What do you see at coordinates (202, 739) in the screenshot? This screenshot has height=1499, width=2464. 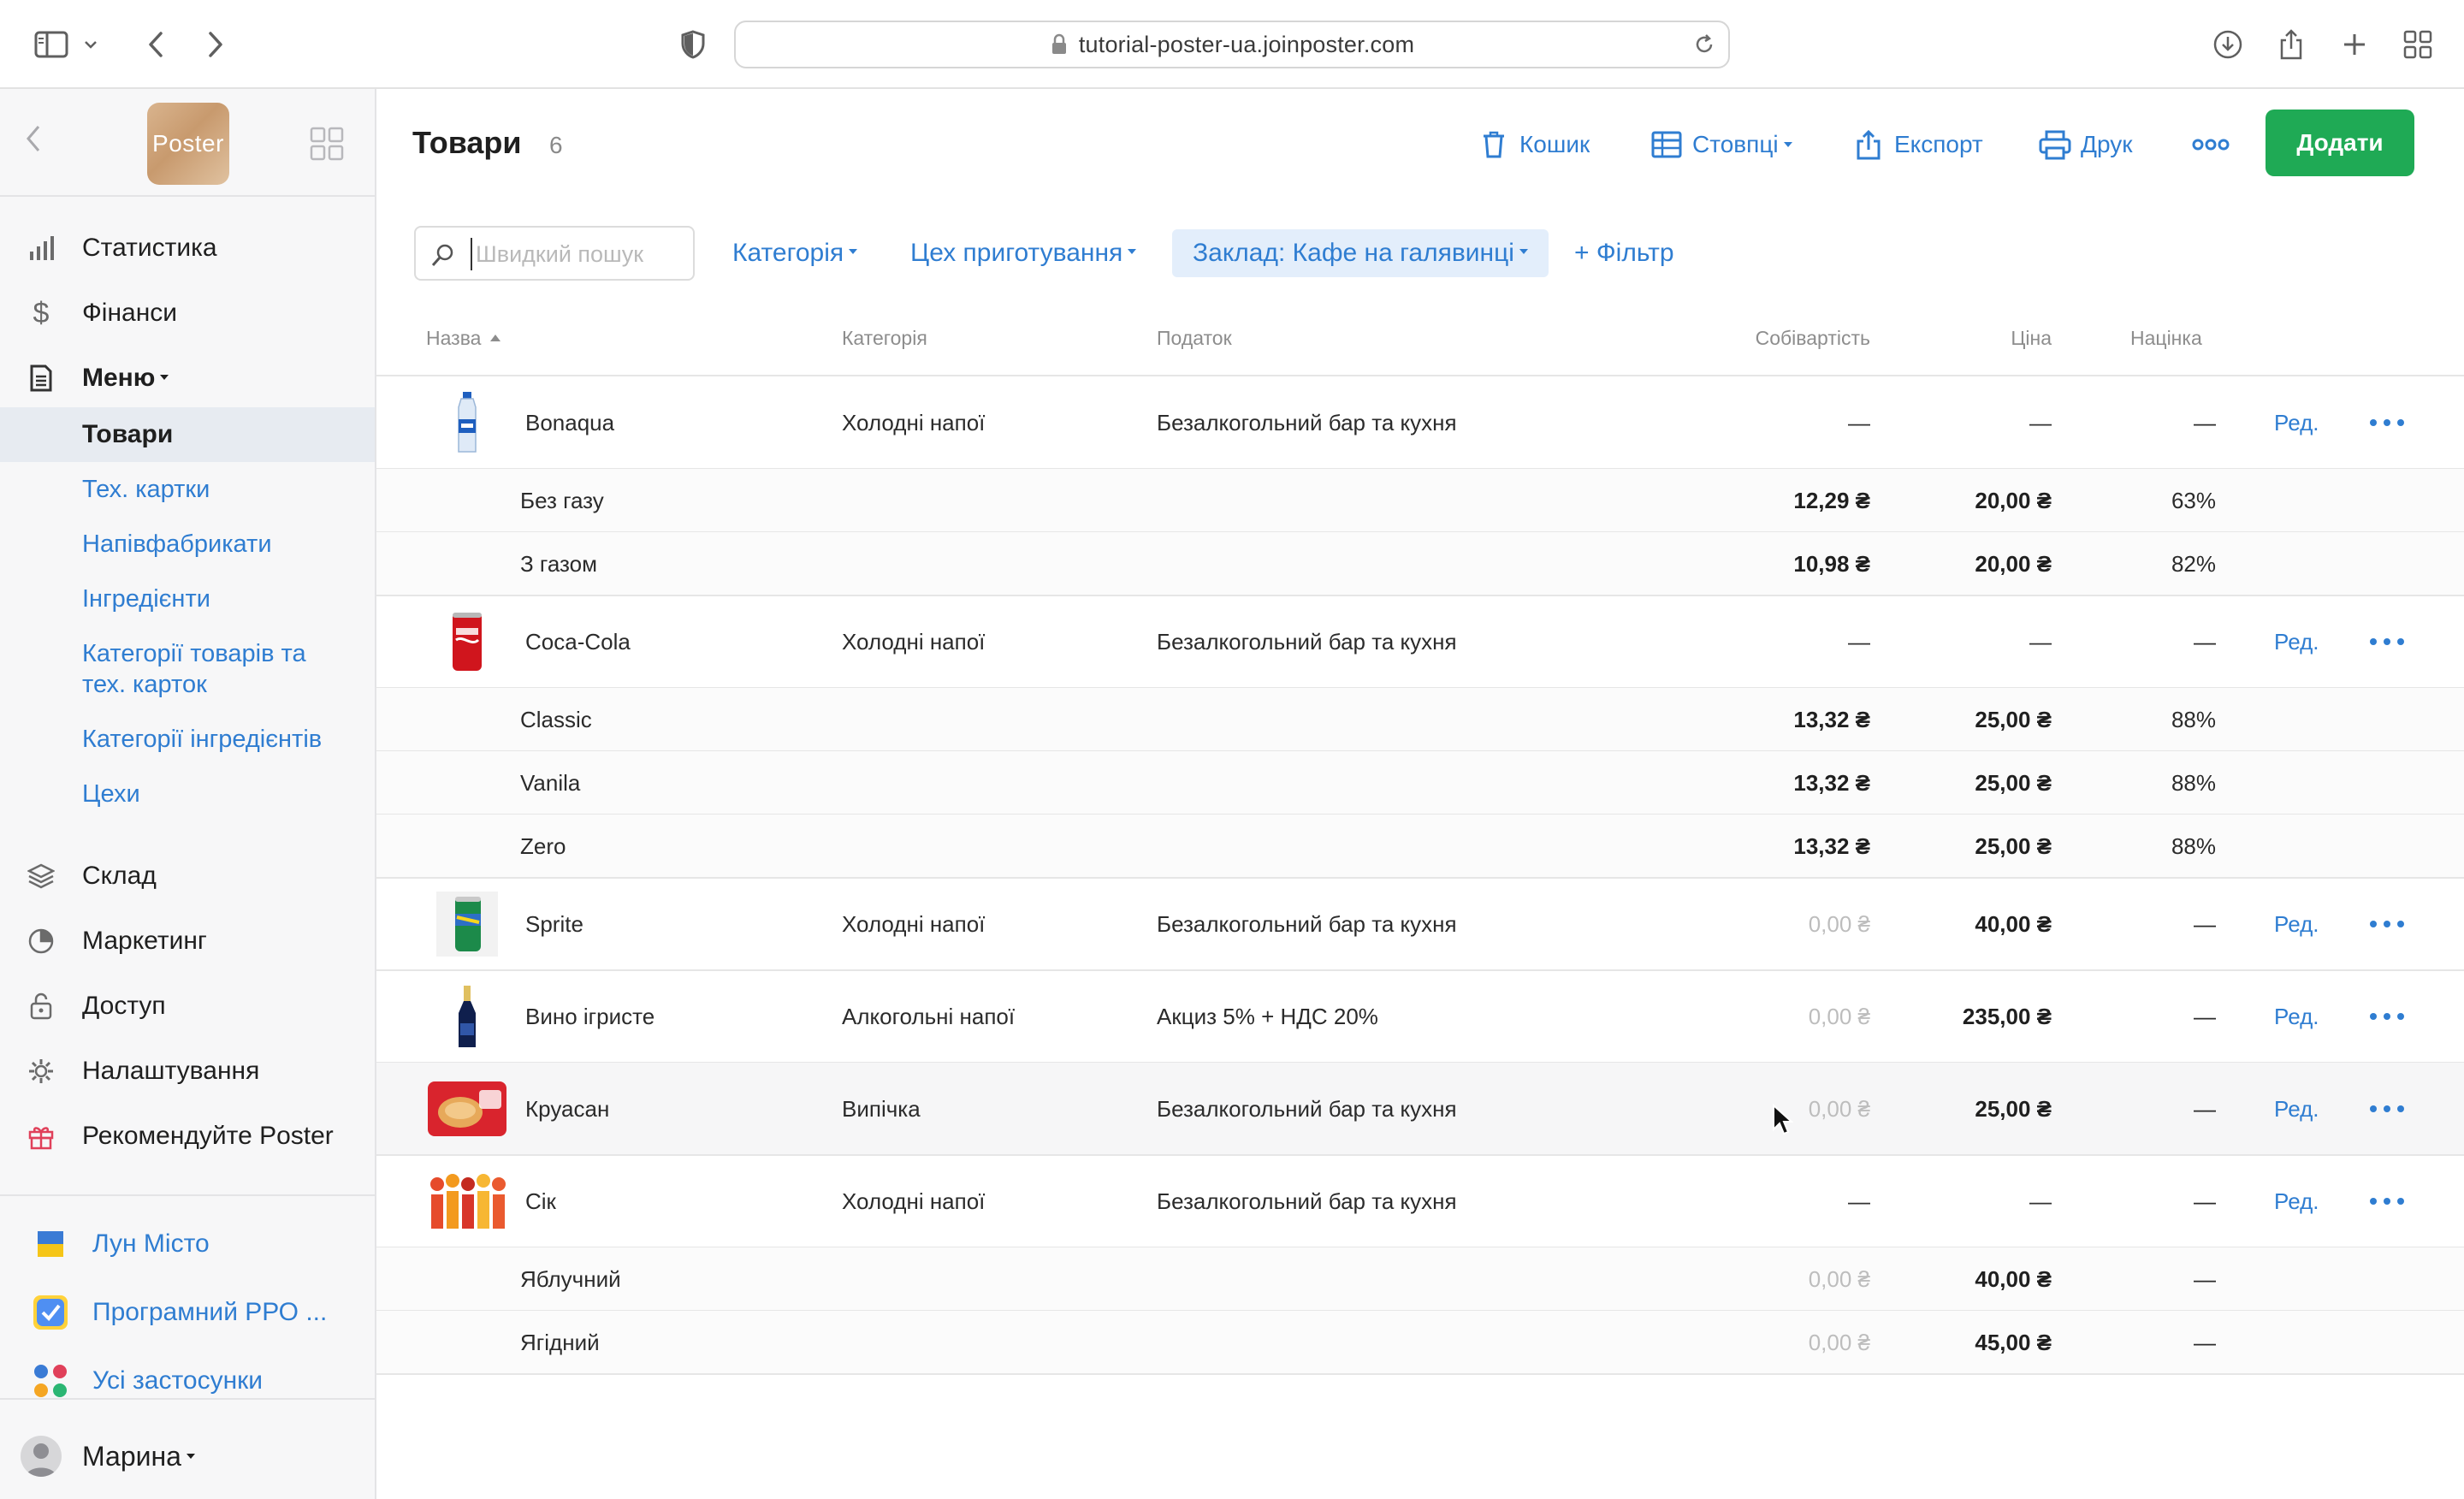 I see `sub-item-ingredient-categories: Категорії інгредієнтів` at bounding box center [202, 739].